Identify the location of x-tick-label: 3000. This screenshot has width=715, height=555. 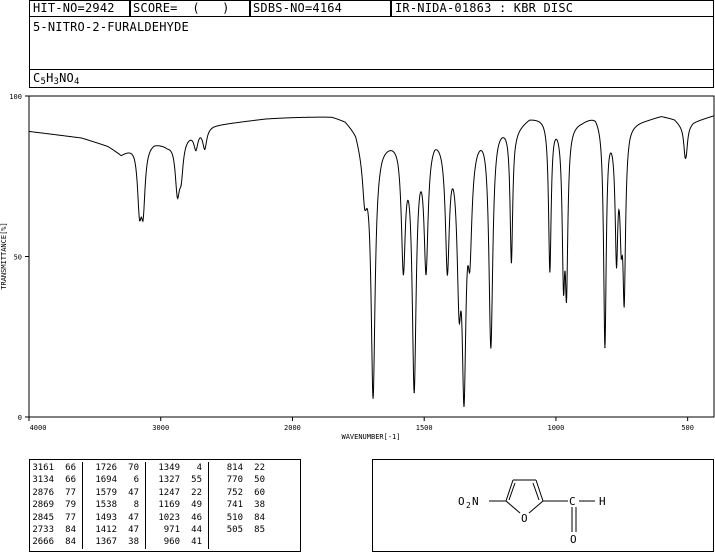
(160, 428).